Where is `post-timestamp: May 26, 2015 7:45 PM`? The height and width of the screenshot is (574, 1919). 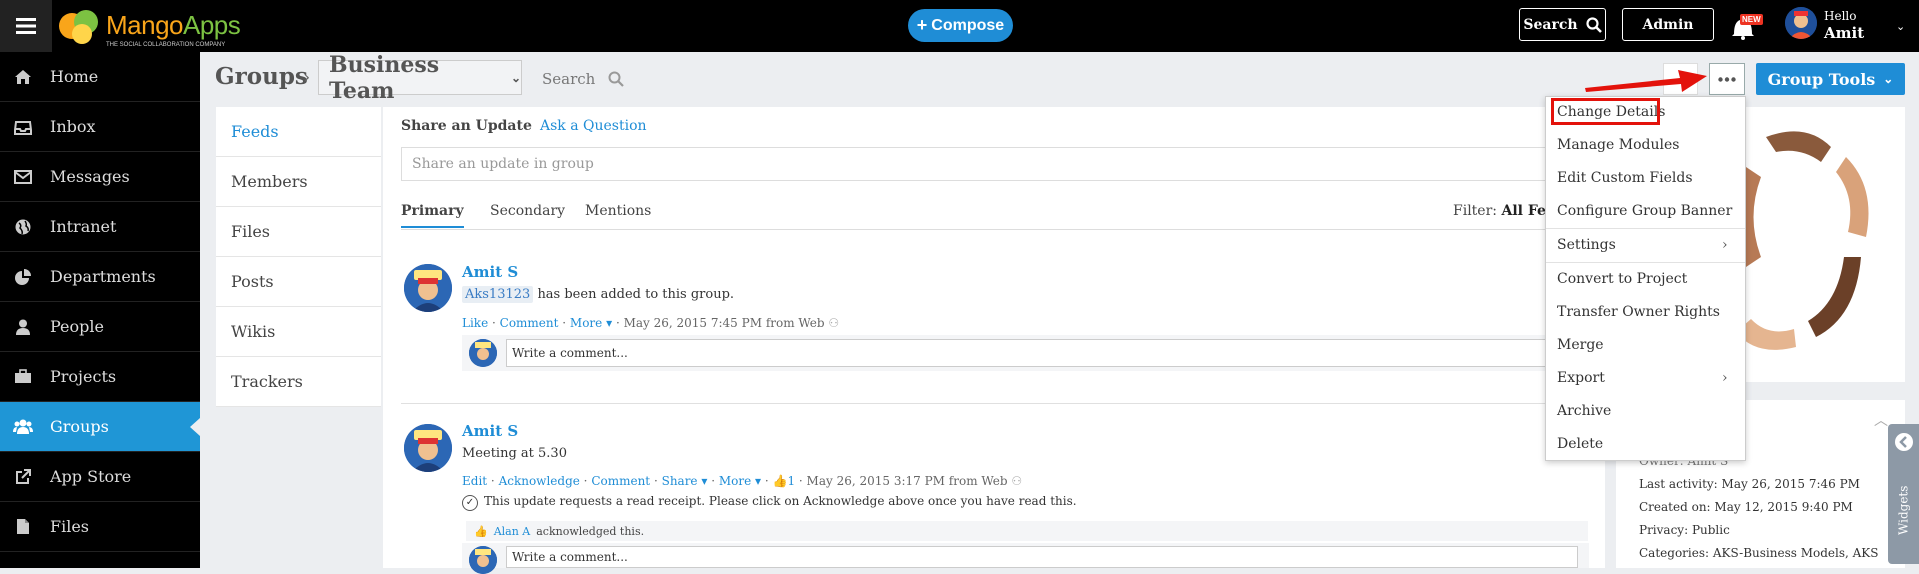
post-timestamp: May 26, 2015 7:45 PM is located at coordinates (692, 323).